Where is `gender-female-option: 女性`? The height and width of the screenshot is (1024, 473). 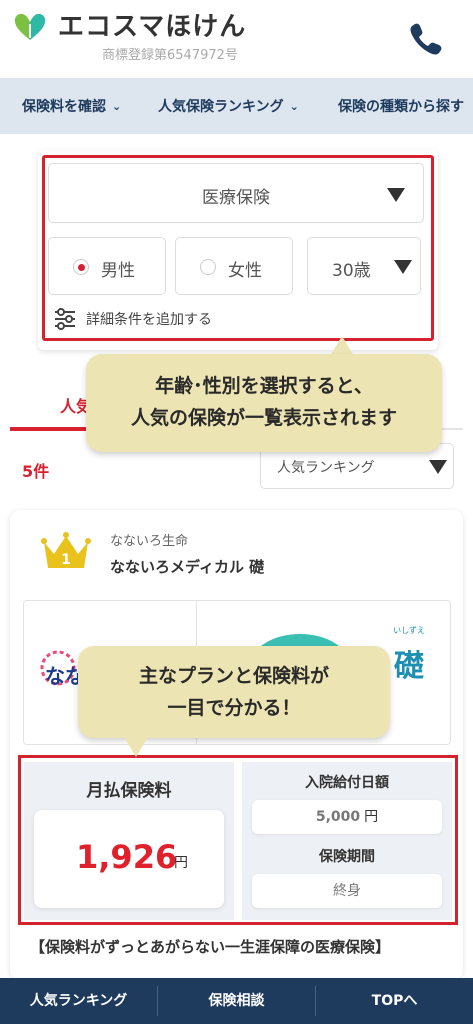 gender-female-option: 女性 is located at coordinates (234, 266).